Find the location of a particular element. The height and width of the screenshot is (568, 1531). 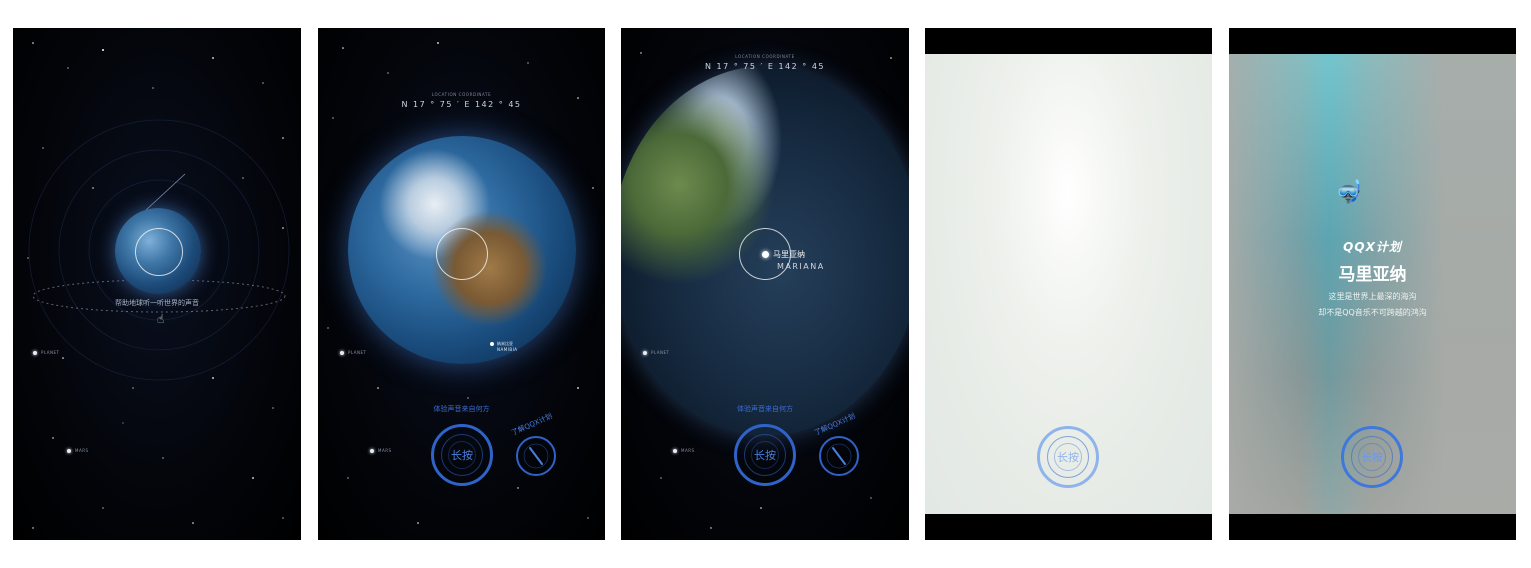

description-line-2: 却不是QQ音乐不可跨越的鸿沟 is located at coordinates (1372, 312).